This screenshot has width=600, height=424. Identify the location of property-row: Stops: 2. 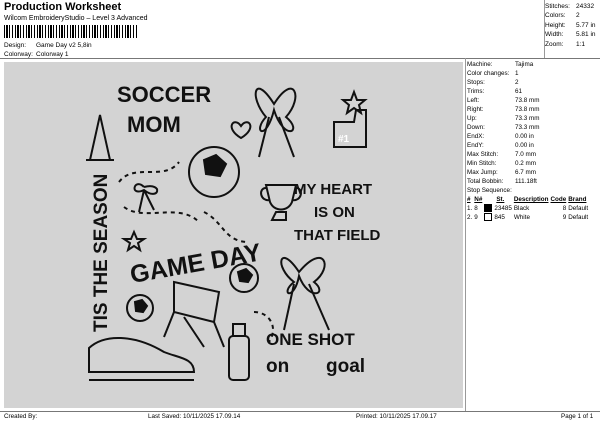
(503, 82).